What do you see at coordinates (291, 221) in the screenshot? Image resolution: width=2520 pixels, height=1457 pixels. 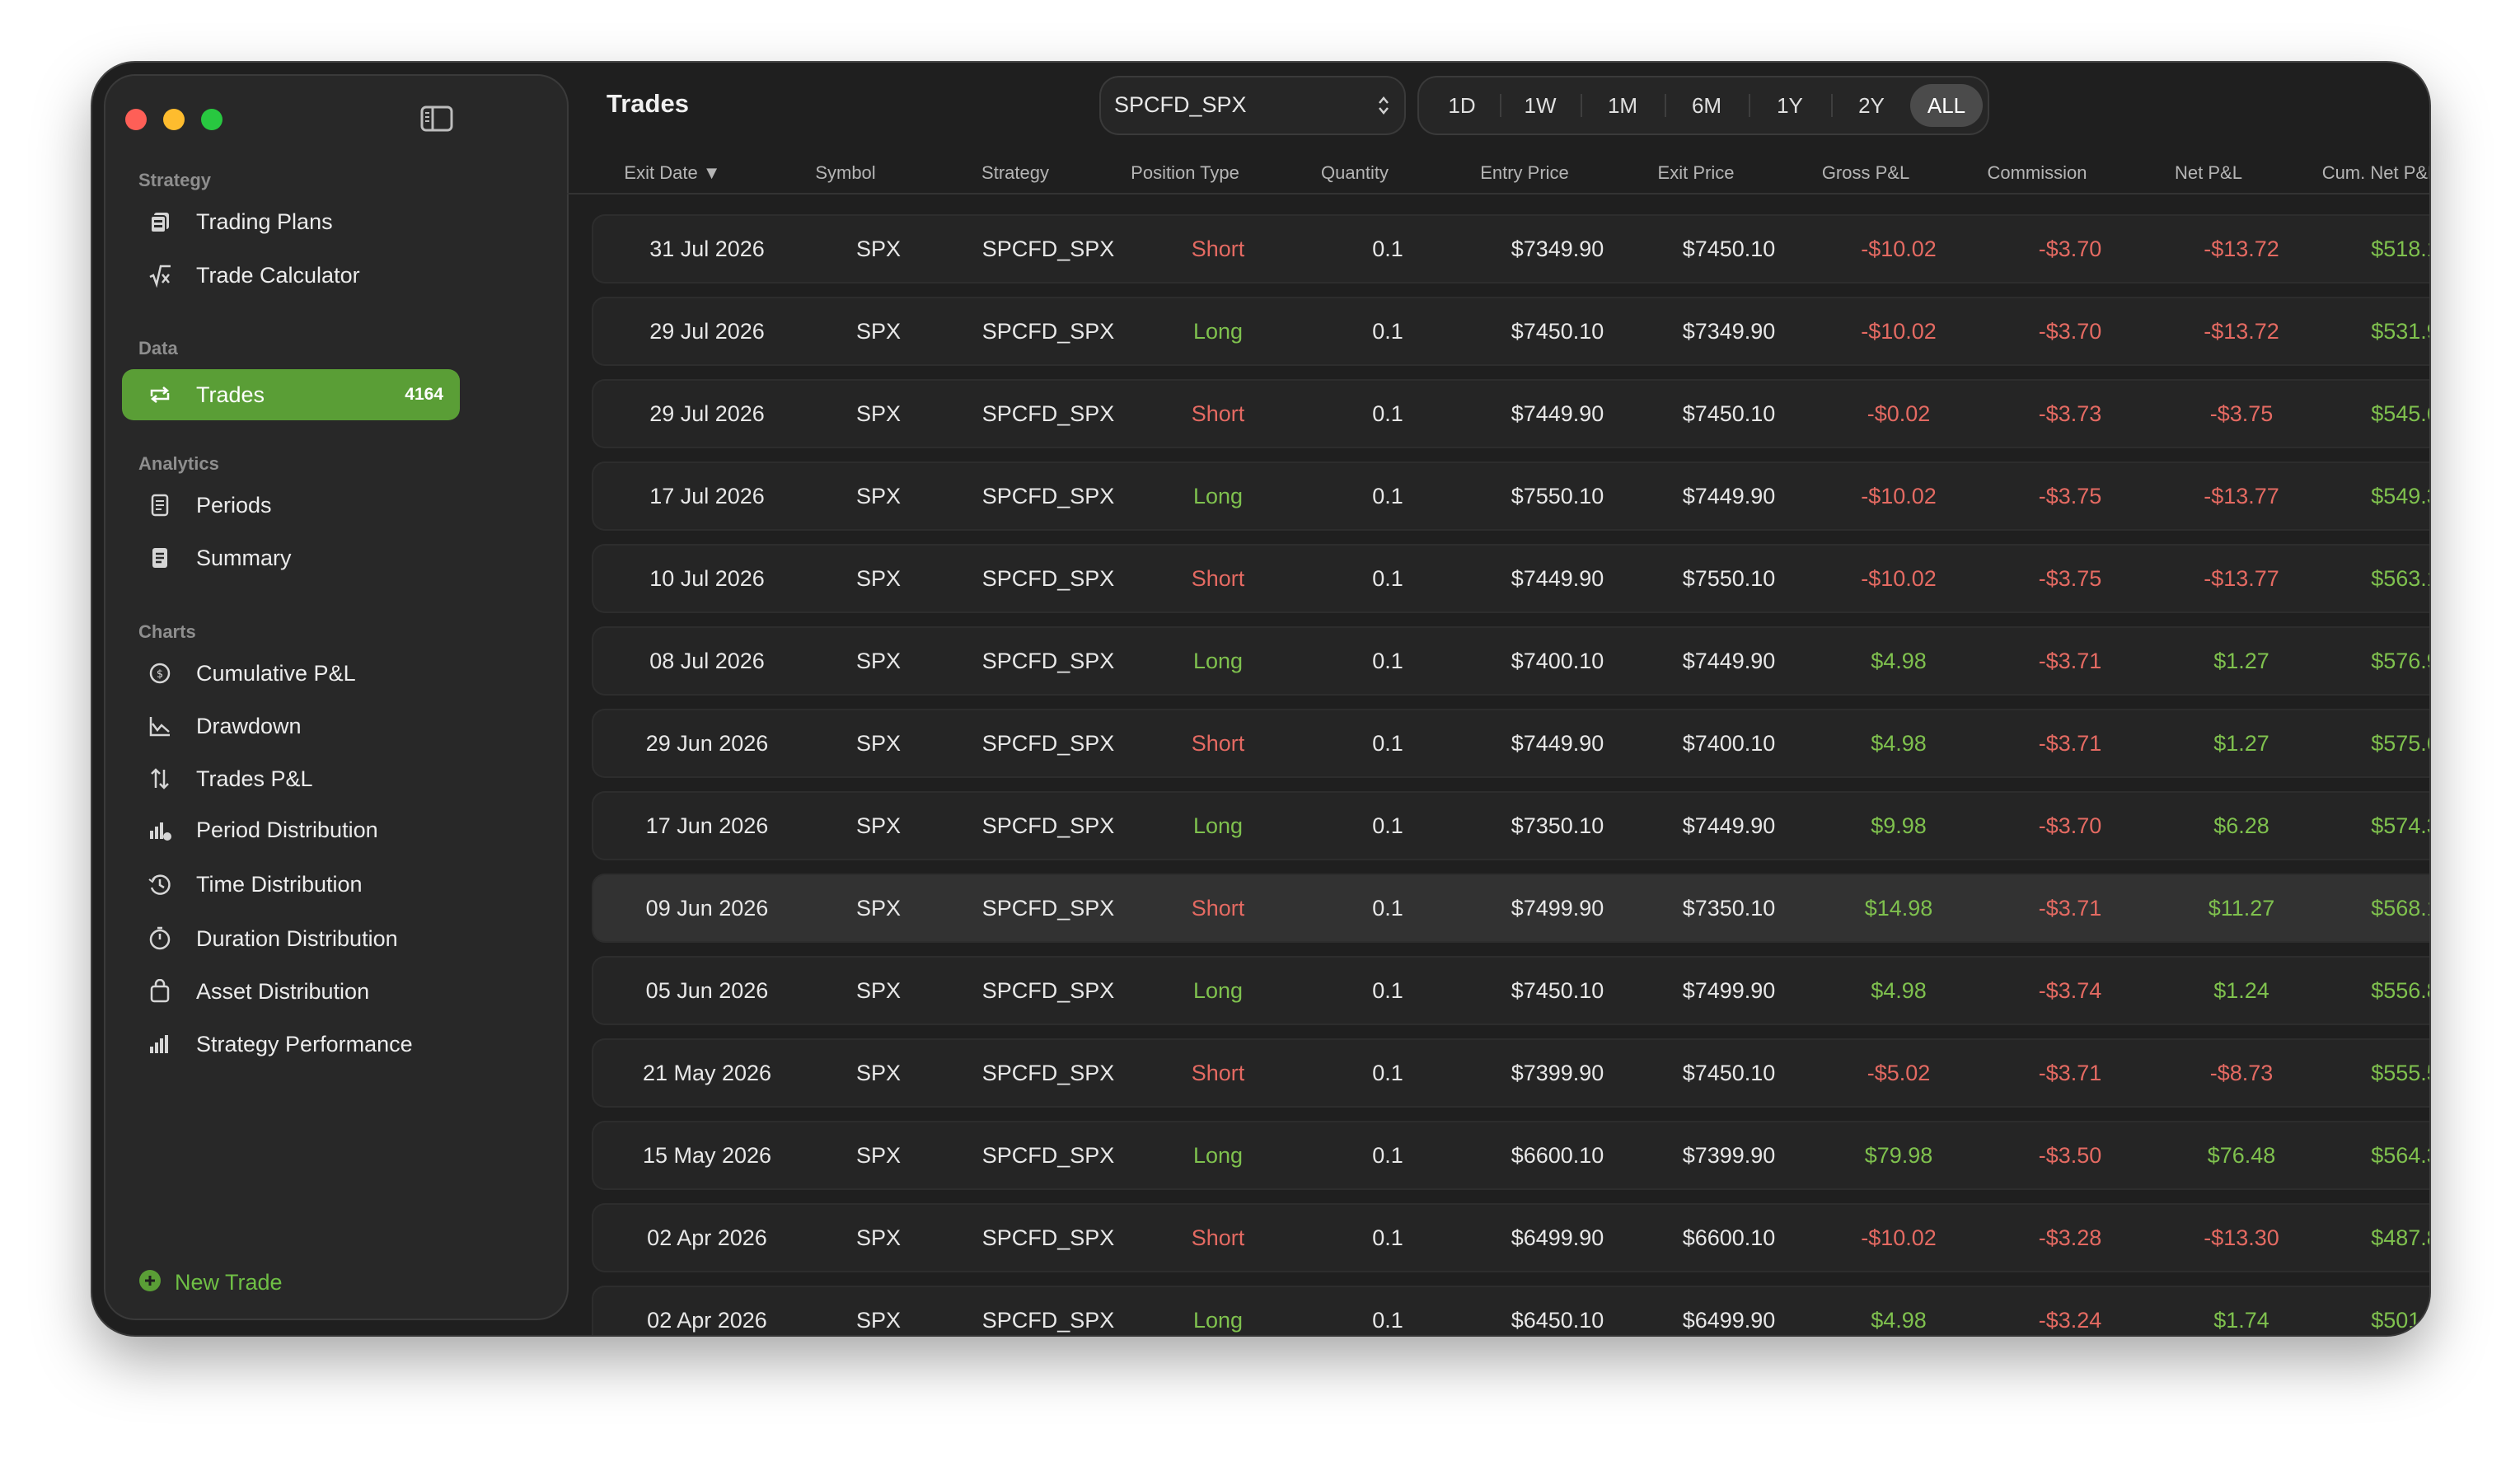 I see `sidebar-item-trading-plans: Trading Plans` at bounding box center [291, 221].